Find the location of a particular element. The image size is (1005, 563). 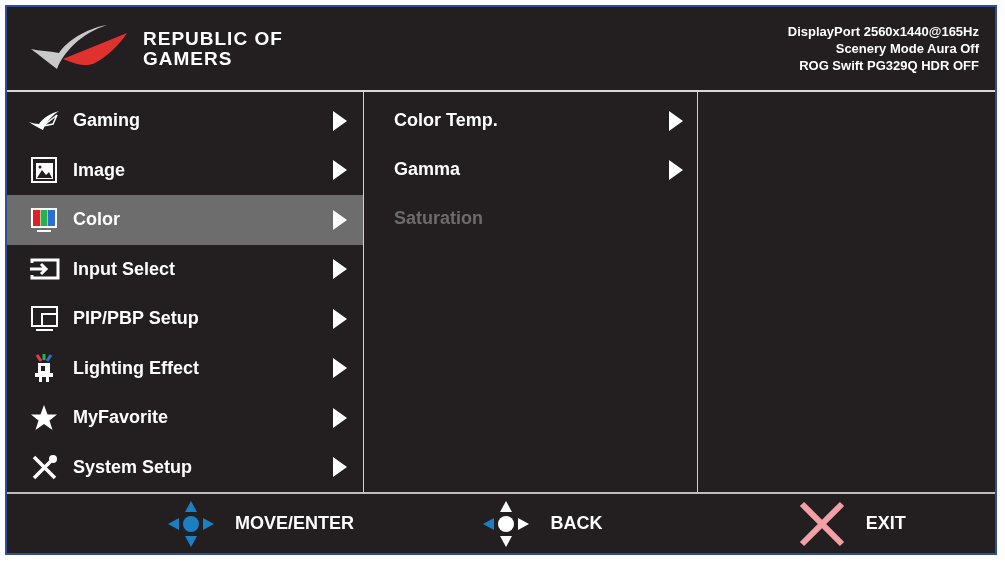

submenu-item: Color Temp. is located at coordinates (530, 120).